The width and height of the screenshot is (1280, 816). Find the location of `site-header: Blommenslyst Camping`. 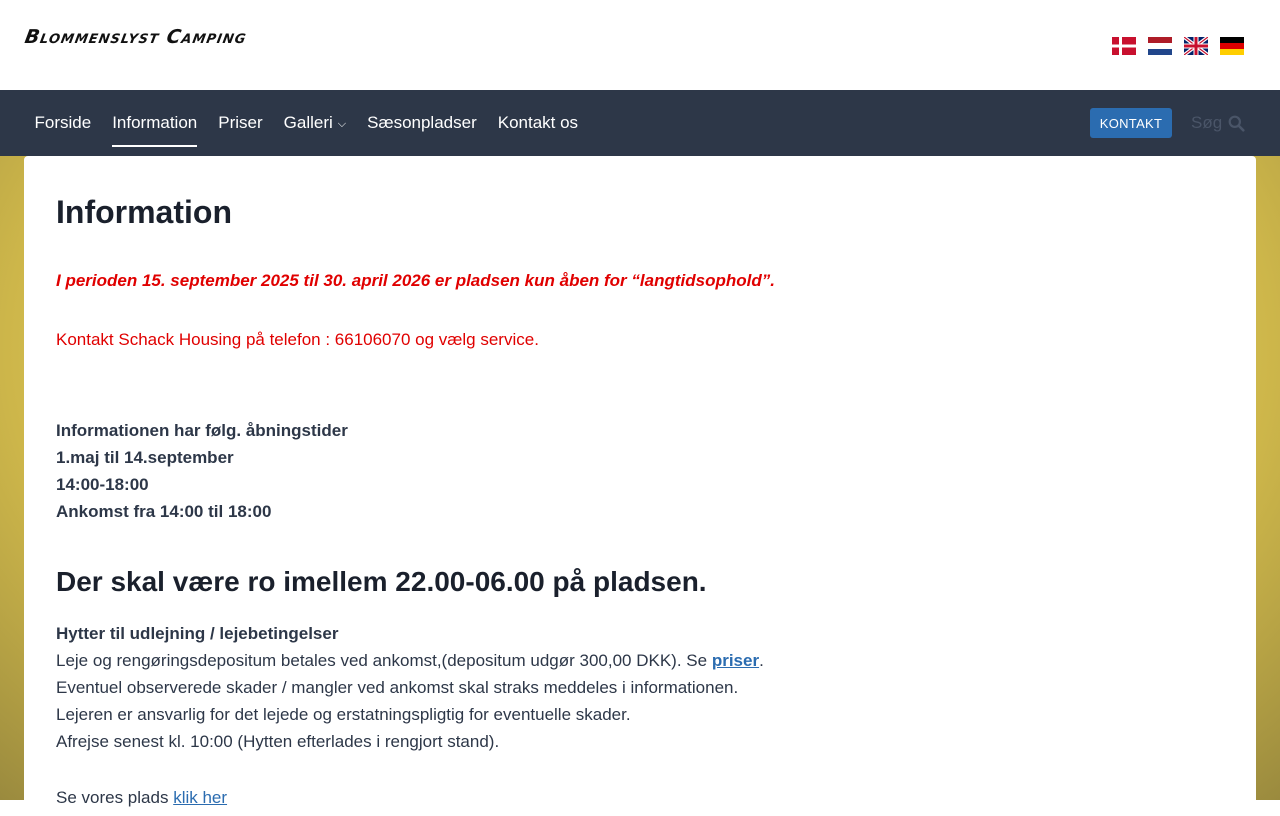

site-header: Blommenslyst Camping is located at coordinates (640, 45).